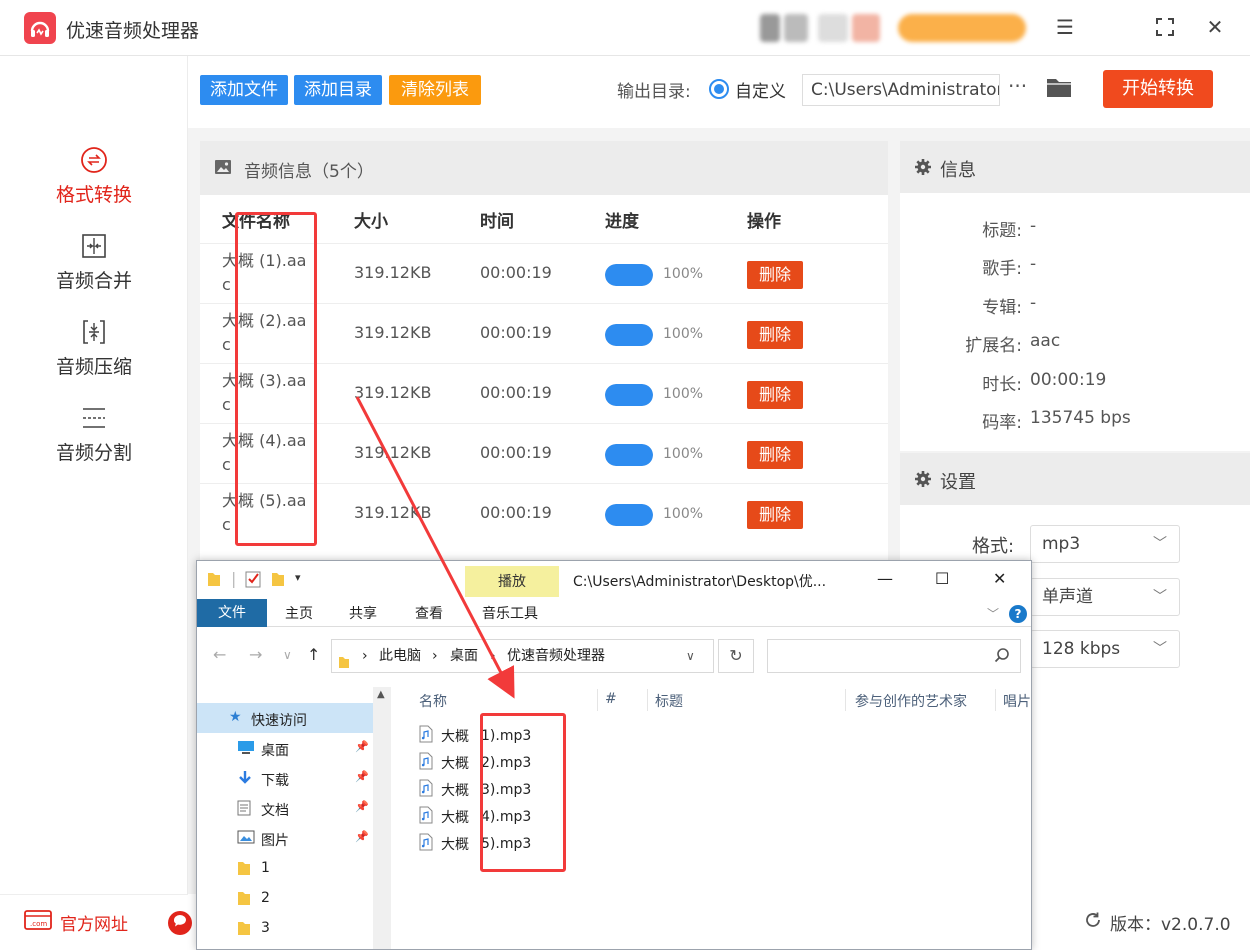 The image size is (1250, 950). What do you see at coordinates (1093, 922) in the screenshot?
I see `refresh-icon` at bounding box center [1093, 922].